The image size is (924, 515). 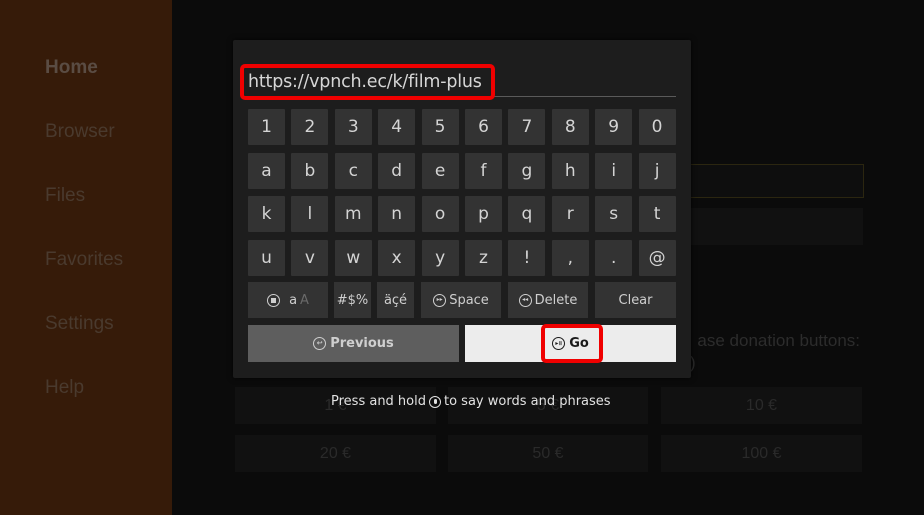 I want to click on key: o, so click(x=440, y=214).